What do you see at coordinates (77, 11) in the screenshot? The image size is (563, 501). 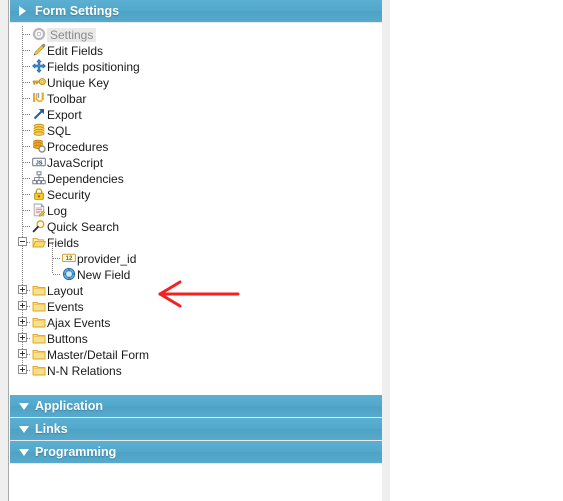 I see `accordion-label-form-settings: Form Settings` at bounding box center [77, 11].